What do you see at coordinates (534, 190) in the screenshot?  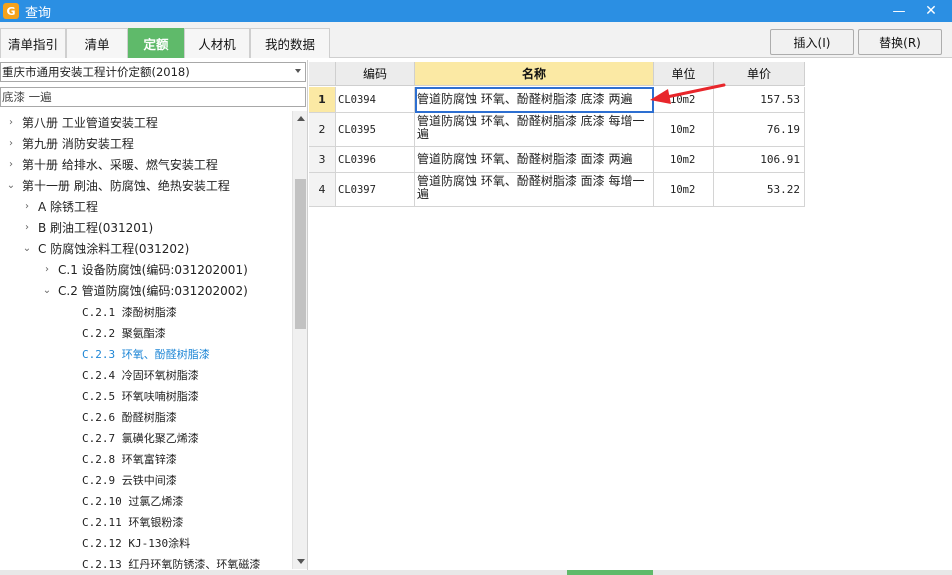 I see `name-cell: 管道防腐蚀 环氧、酚醛树脂漆 面漆 每增一遍` at bounding box center [534, 190].